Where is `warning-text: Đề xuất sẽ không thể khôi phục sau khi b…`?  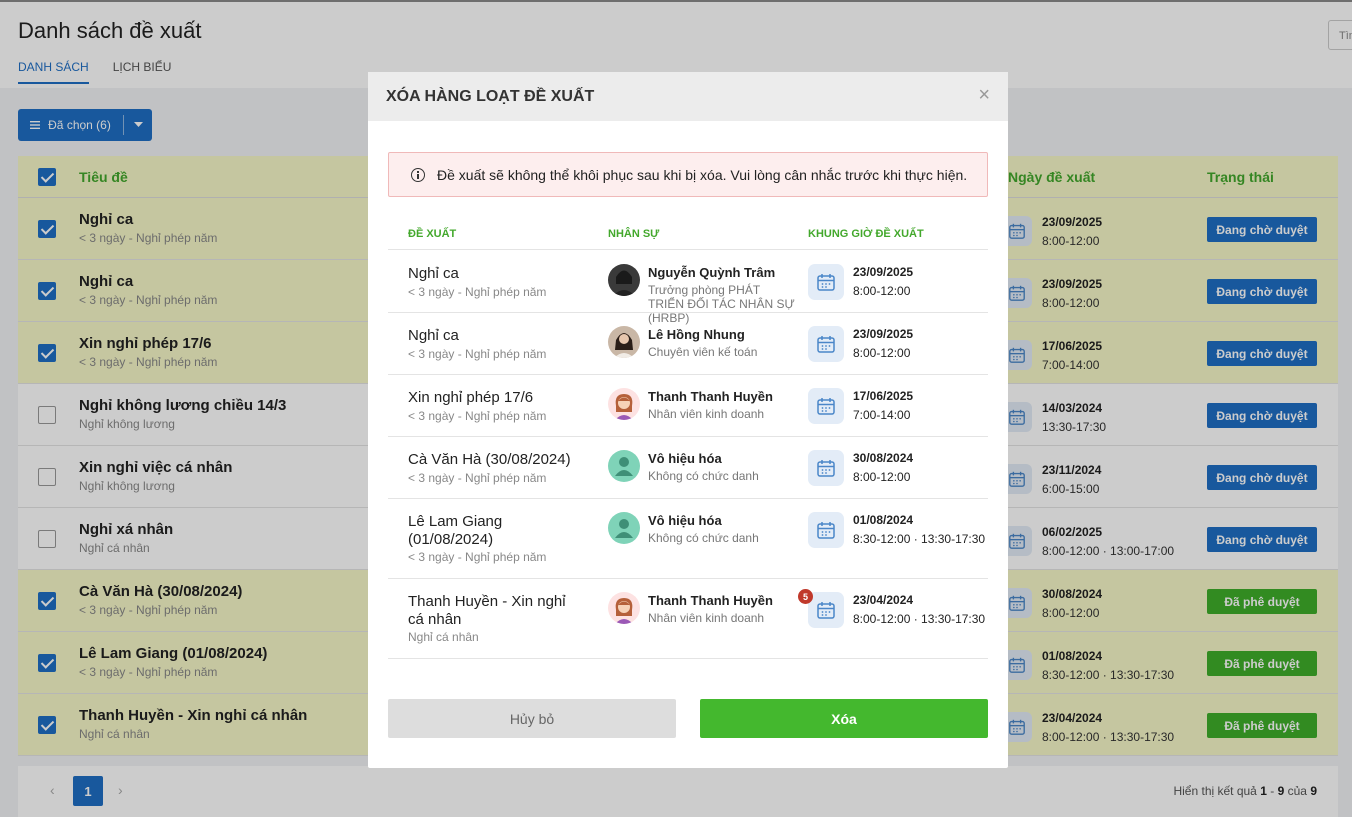
warning-text: Đề xuất sẽ không thể khôi phục sau khi b… is located at coordinates (702, 174).